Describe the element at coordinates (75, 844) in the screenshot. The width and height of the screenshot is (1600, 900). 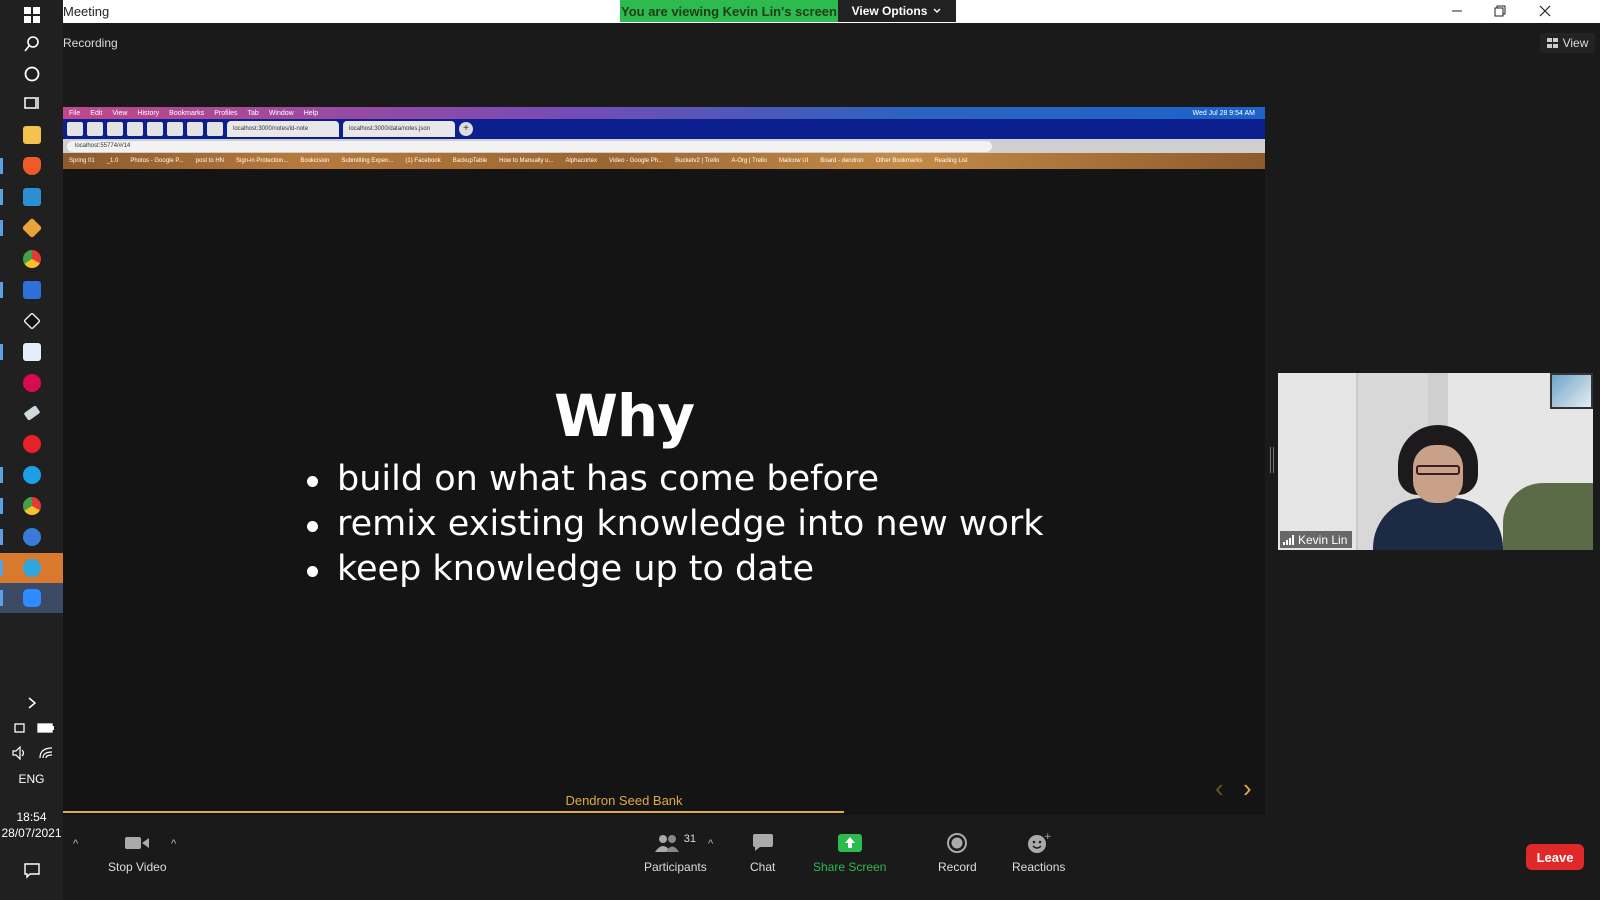
I see `audio-options-caret: ^` at that location.